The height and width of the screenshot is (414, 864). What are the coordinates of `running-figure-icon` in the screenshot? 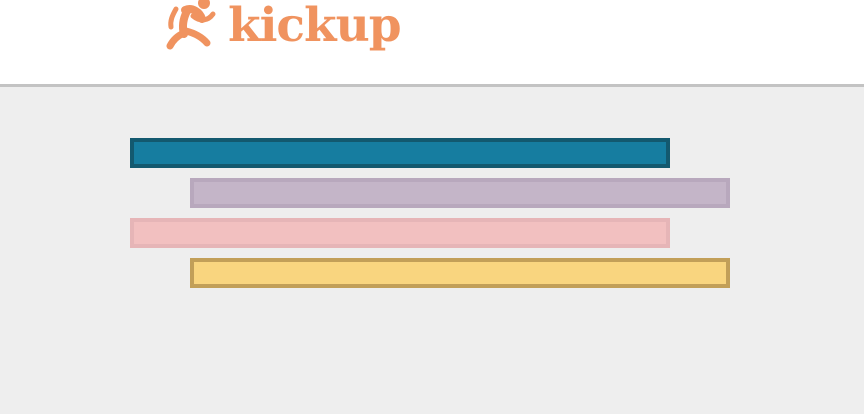 It's located at (191, 25).